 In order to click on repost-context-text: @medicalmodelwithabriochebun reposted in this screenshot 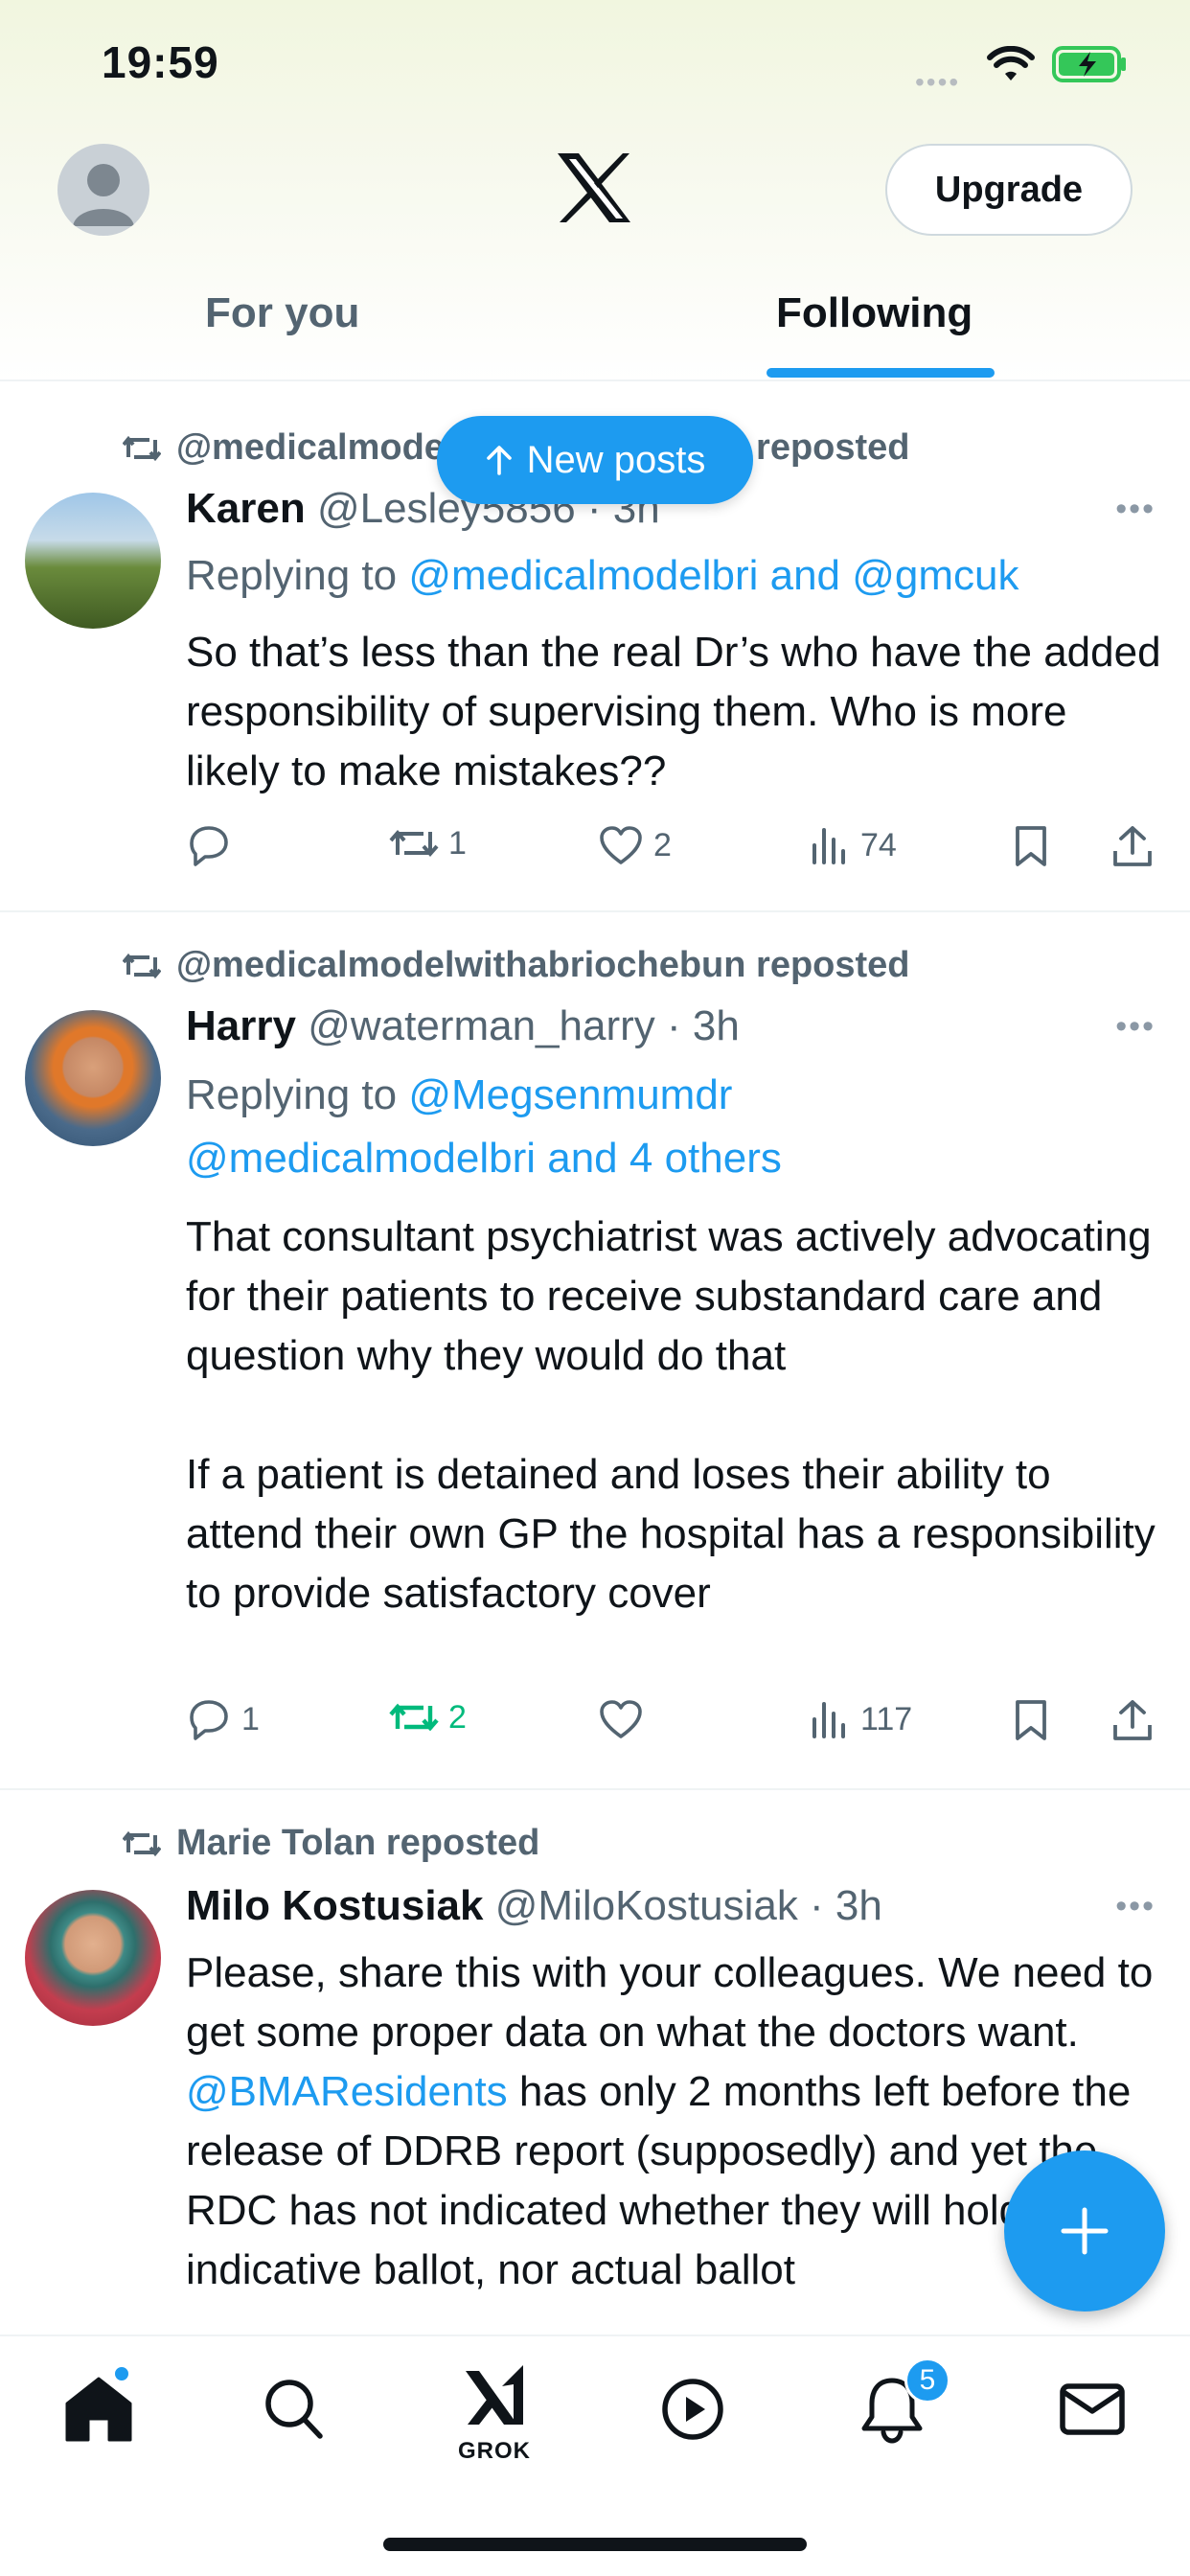, I will do `click(543, 965)`.